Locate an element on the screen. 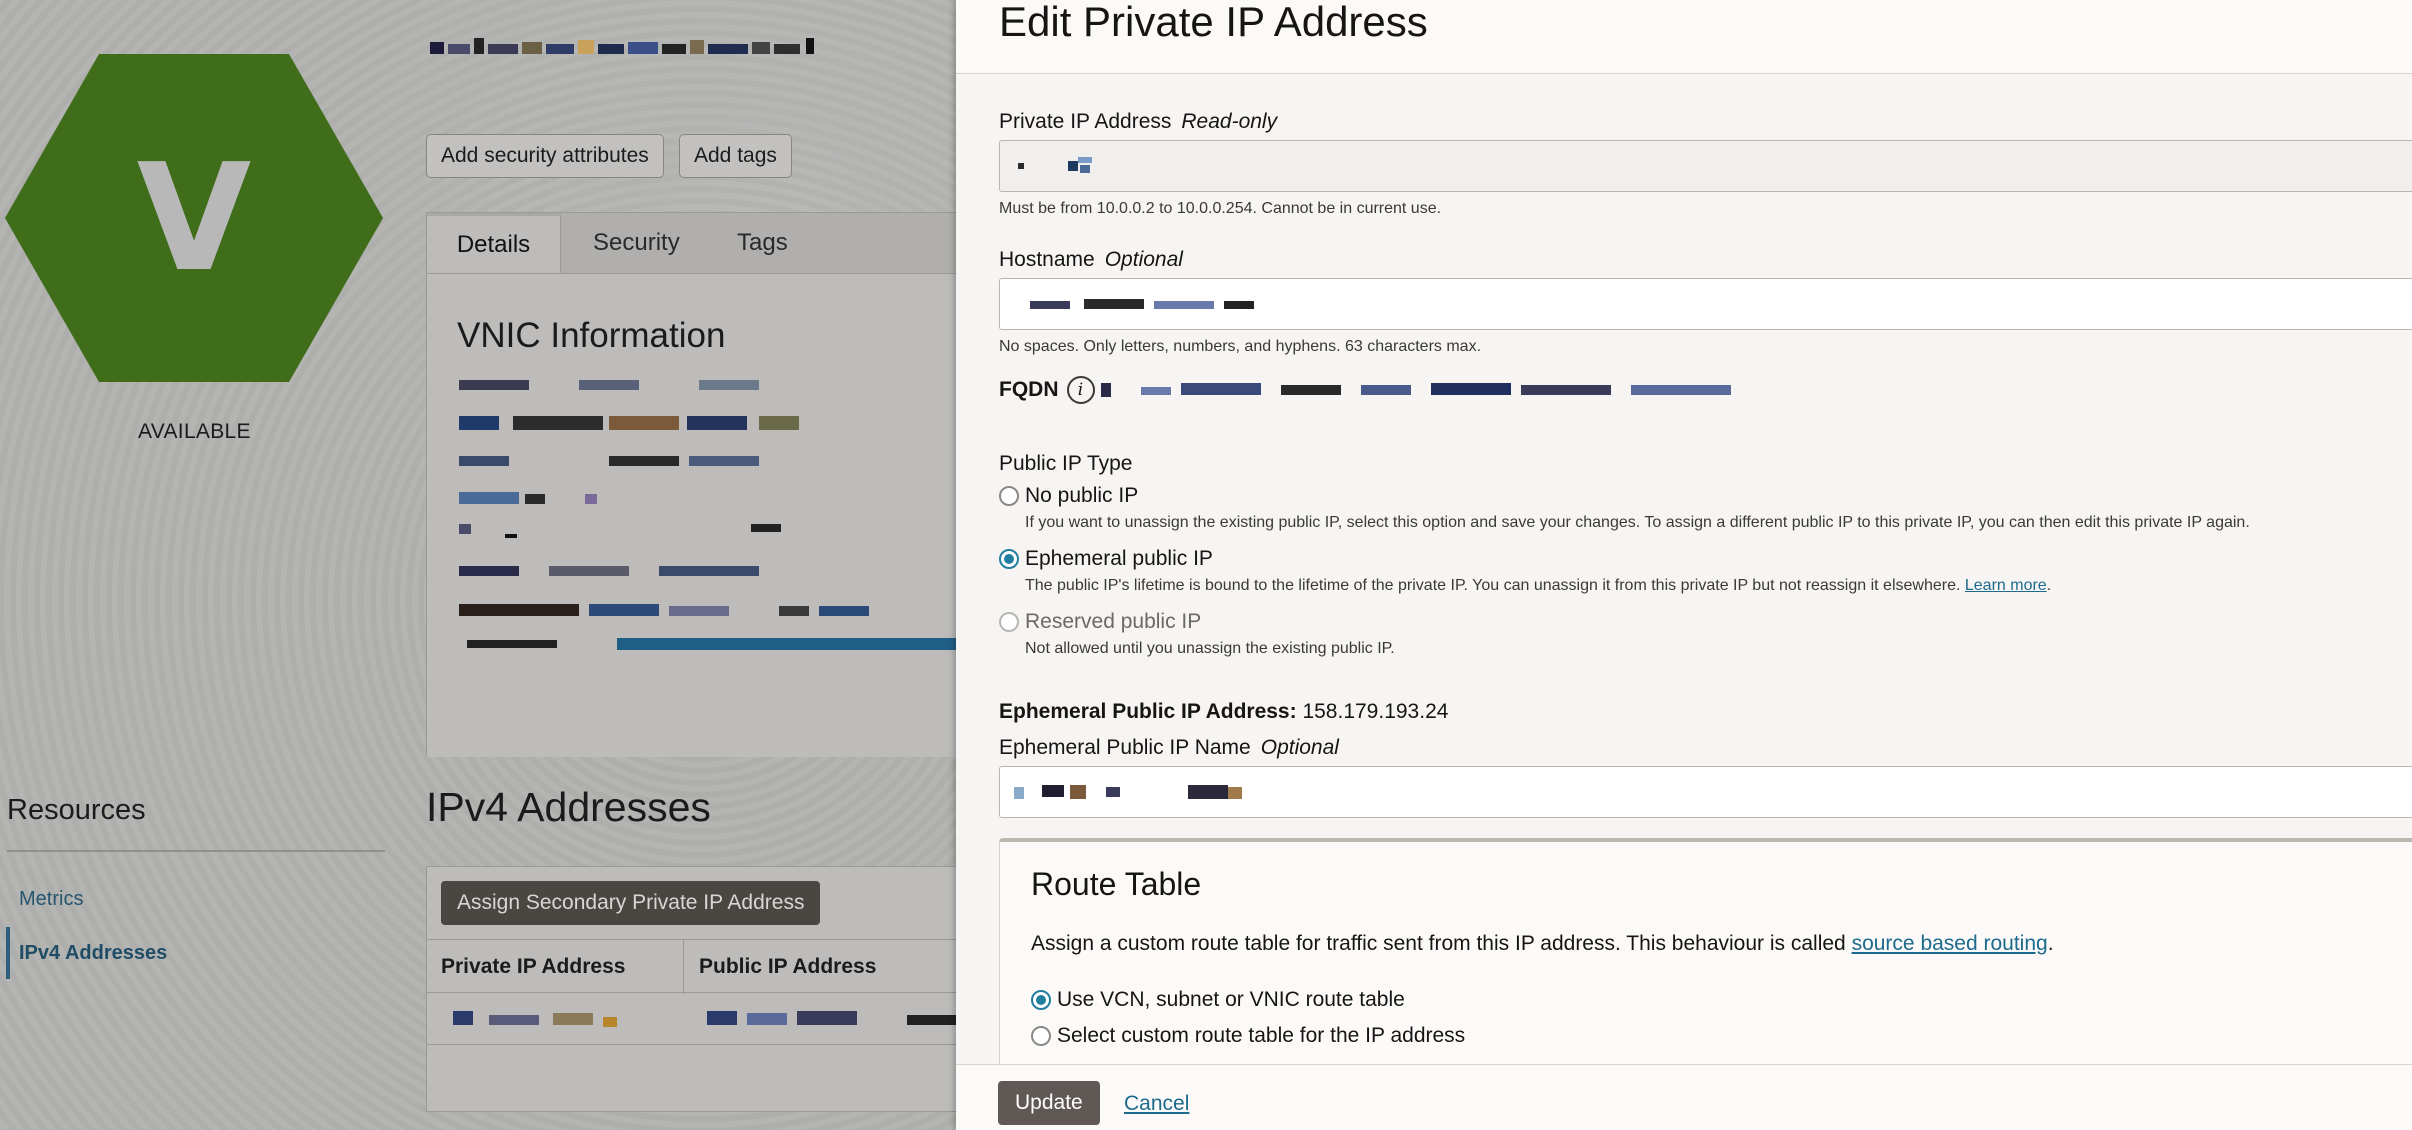 This screenshot has width=2412, height=1130. public-ip-type-label: Public IP Type is located at coordinates (1066, 463).